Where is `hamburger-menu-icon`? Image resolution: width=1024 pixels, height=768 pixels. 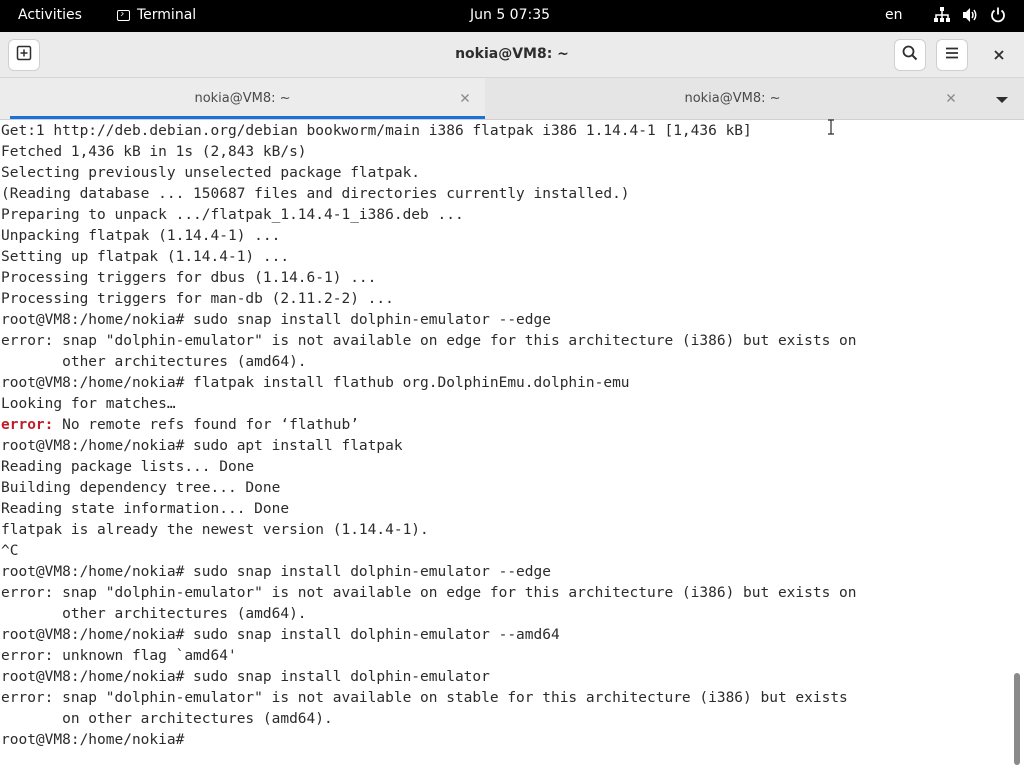
hamburger-menu-icon is located at coordinates (952, 55).